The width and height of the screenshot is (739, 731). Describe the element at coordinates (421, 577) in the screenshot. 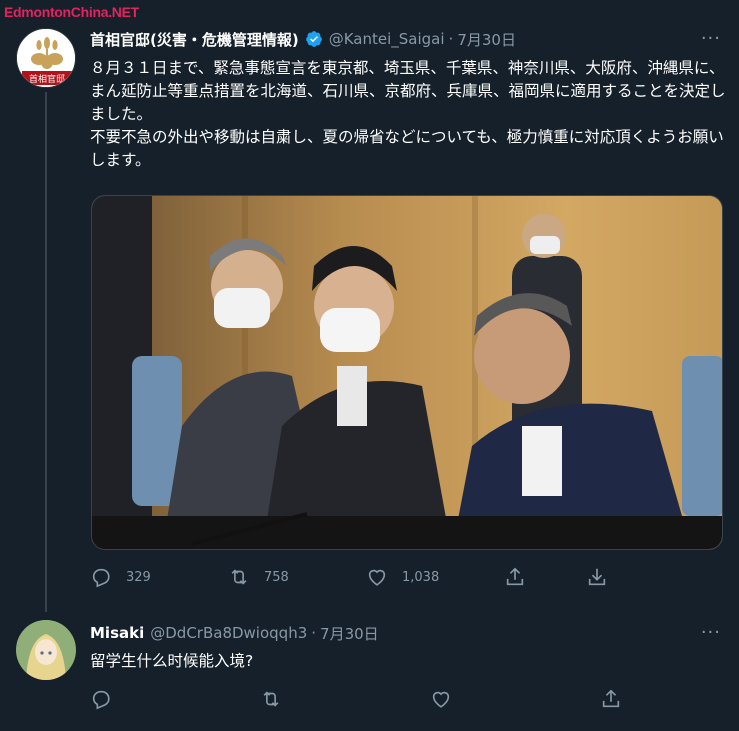

I see `like-count: 1,038` at that location.